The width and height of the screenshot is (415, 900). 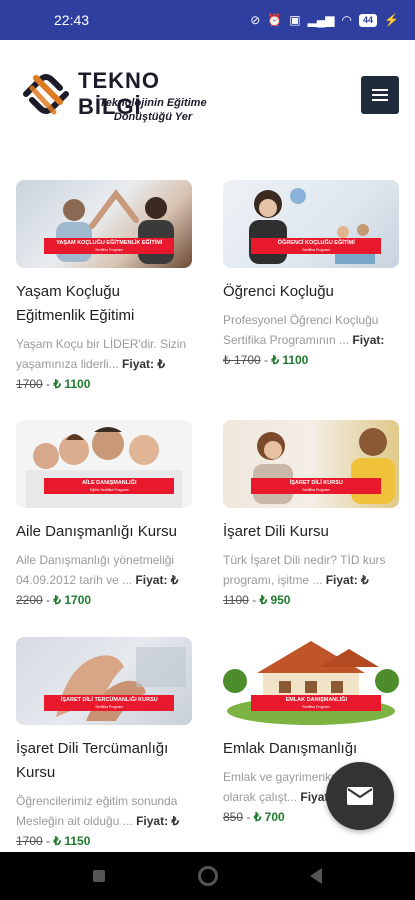 I want to click on home-icon, so click(x=207, y=876).